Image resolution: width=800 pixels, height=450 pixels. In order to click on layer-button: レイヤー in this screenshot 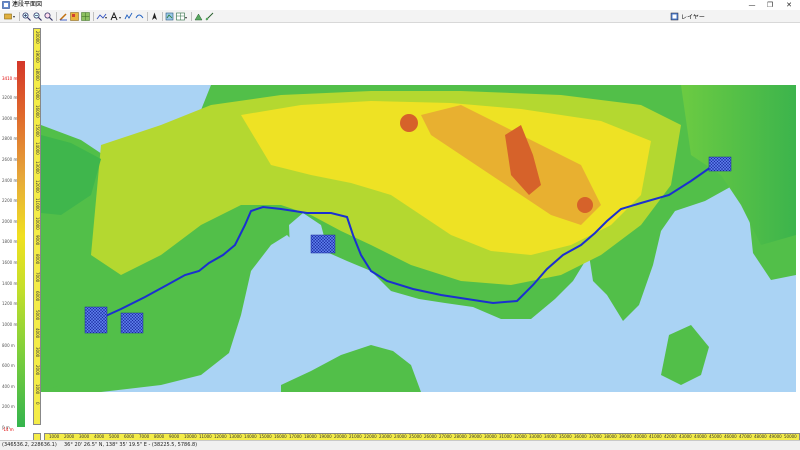, I will do `click(687, 16)`.